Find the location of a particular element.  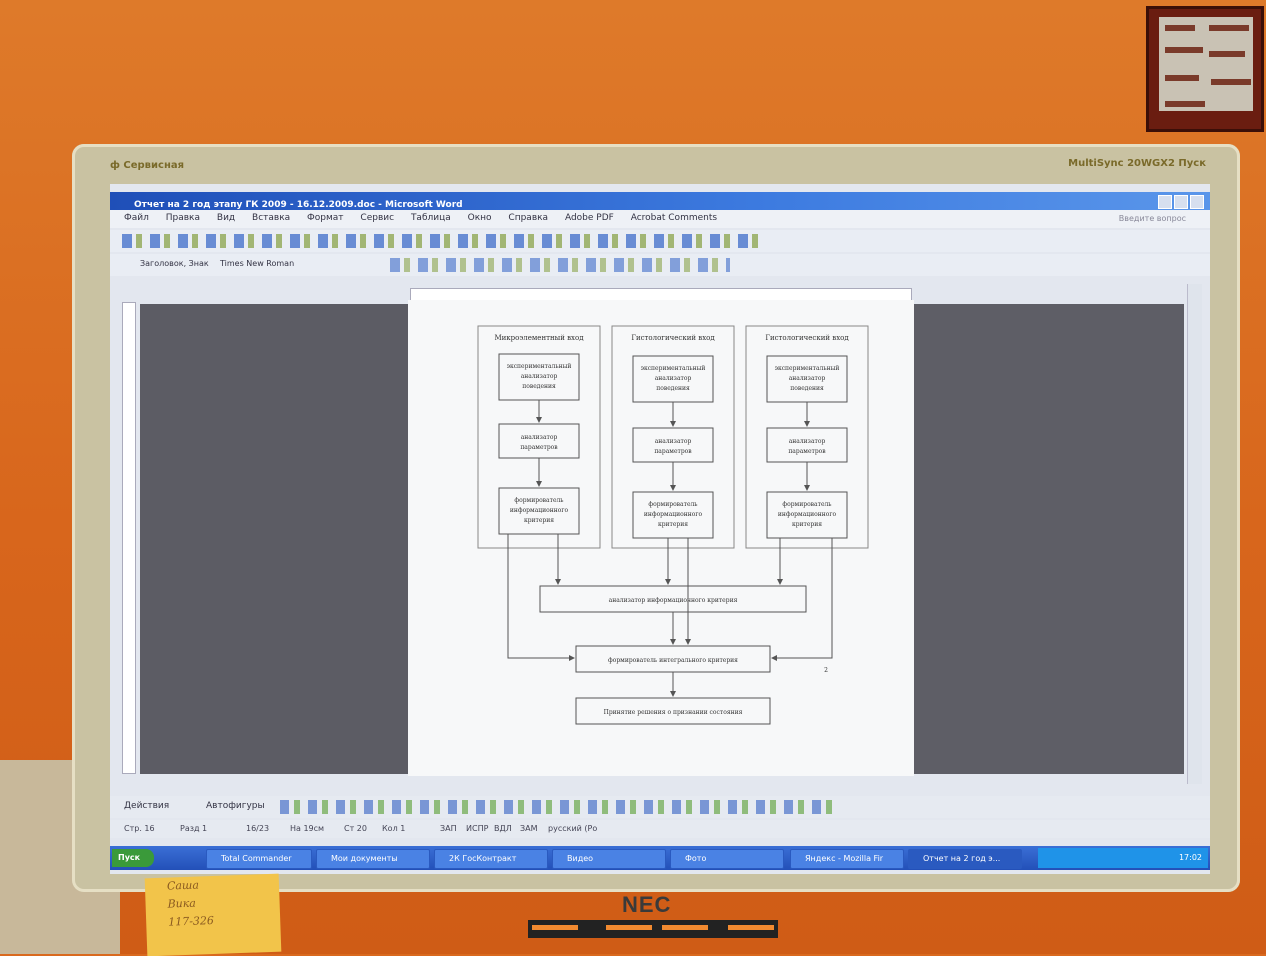

bezel-right-label: MultiSync 20WGX2 Пуск is located at coordinates (1137, 163).